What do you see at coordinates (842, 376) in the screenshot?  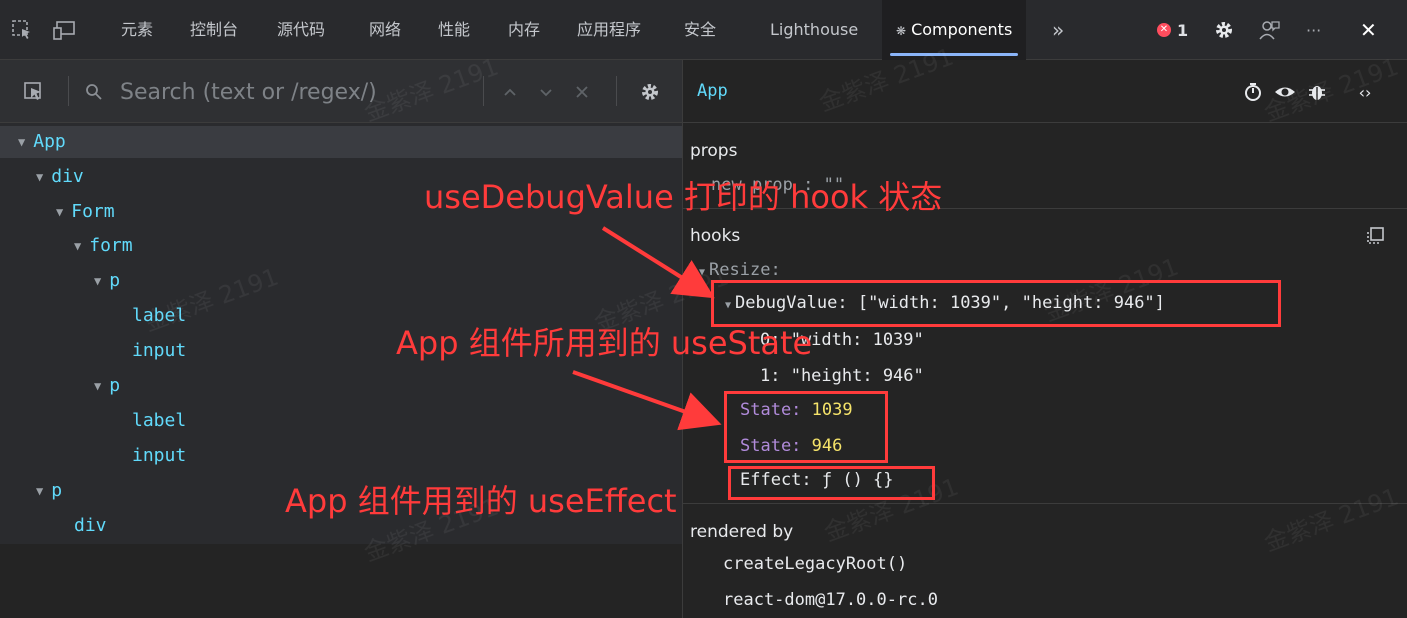 I see `debug-value-item: 1: "height: 946"` at bounding box center [842, 376].